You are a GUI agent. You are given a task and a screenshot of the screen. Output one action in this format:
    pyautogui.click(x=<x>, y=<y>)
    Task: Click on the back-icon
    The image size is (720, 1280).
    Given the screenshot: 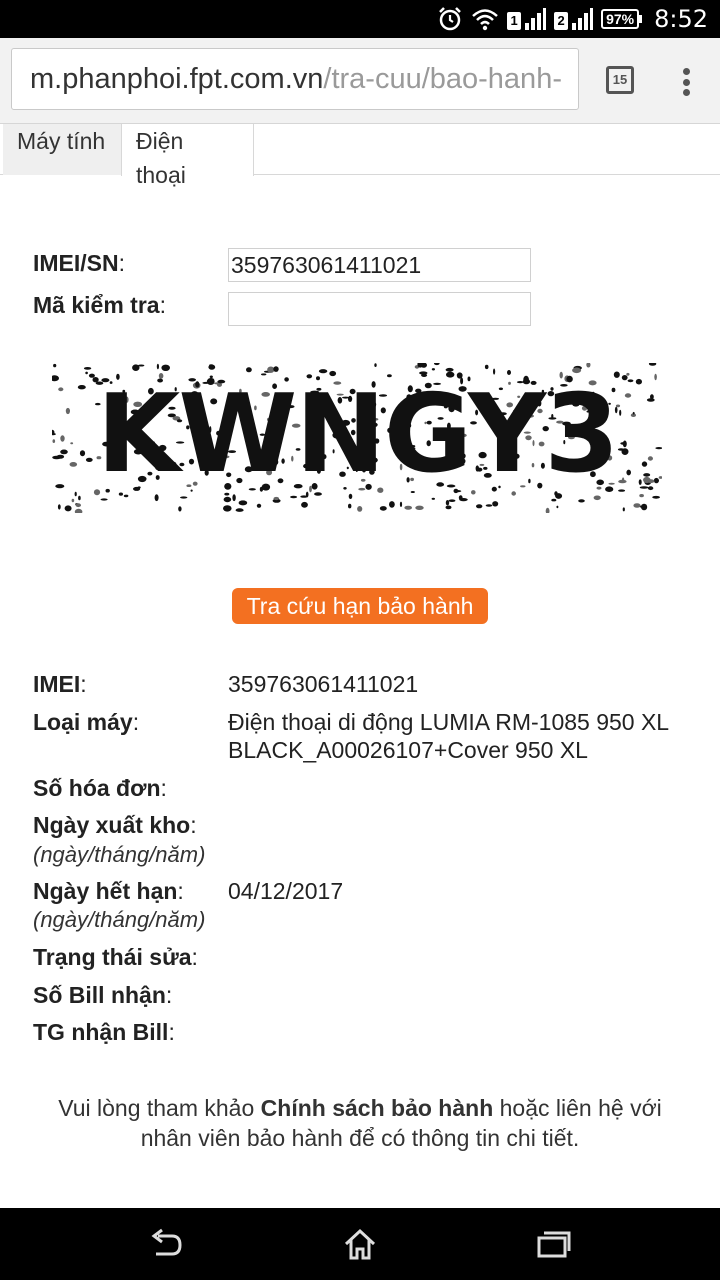 What is the action you would take?
    pyautogui.click(x=166, y=1244)
    